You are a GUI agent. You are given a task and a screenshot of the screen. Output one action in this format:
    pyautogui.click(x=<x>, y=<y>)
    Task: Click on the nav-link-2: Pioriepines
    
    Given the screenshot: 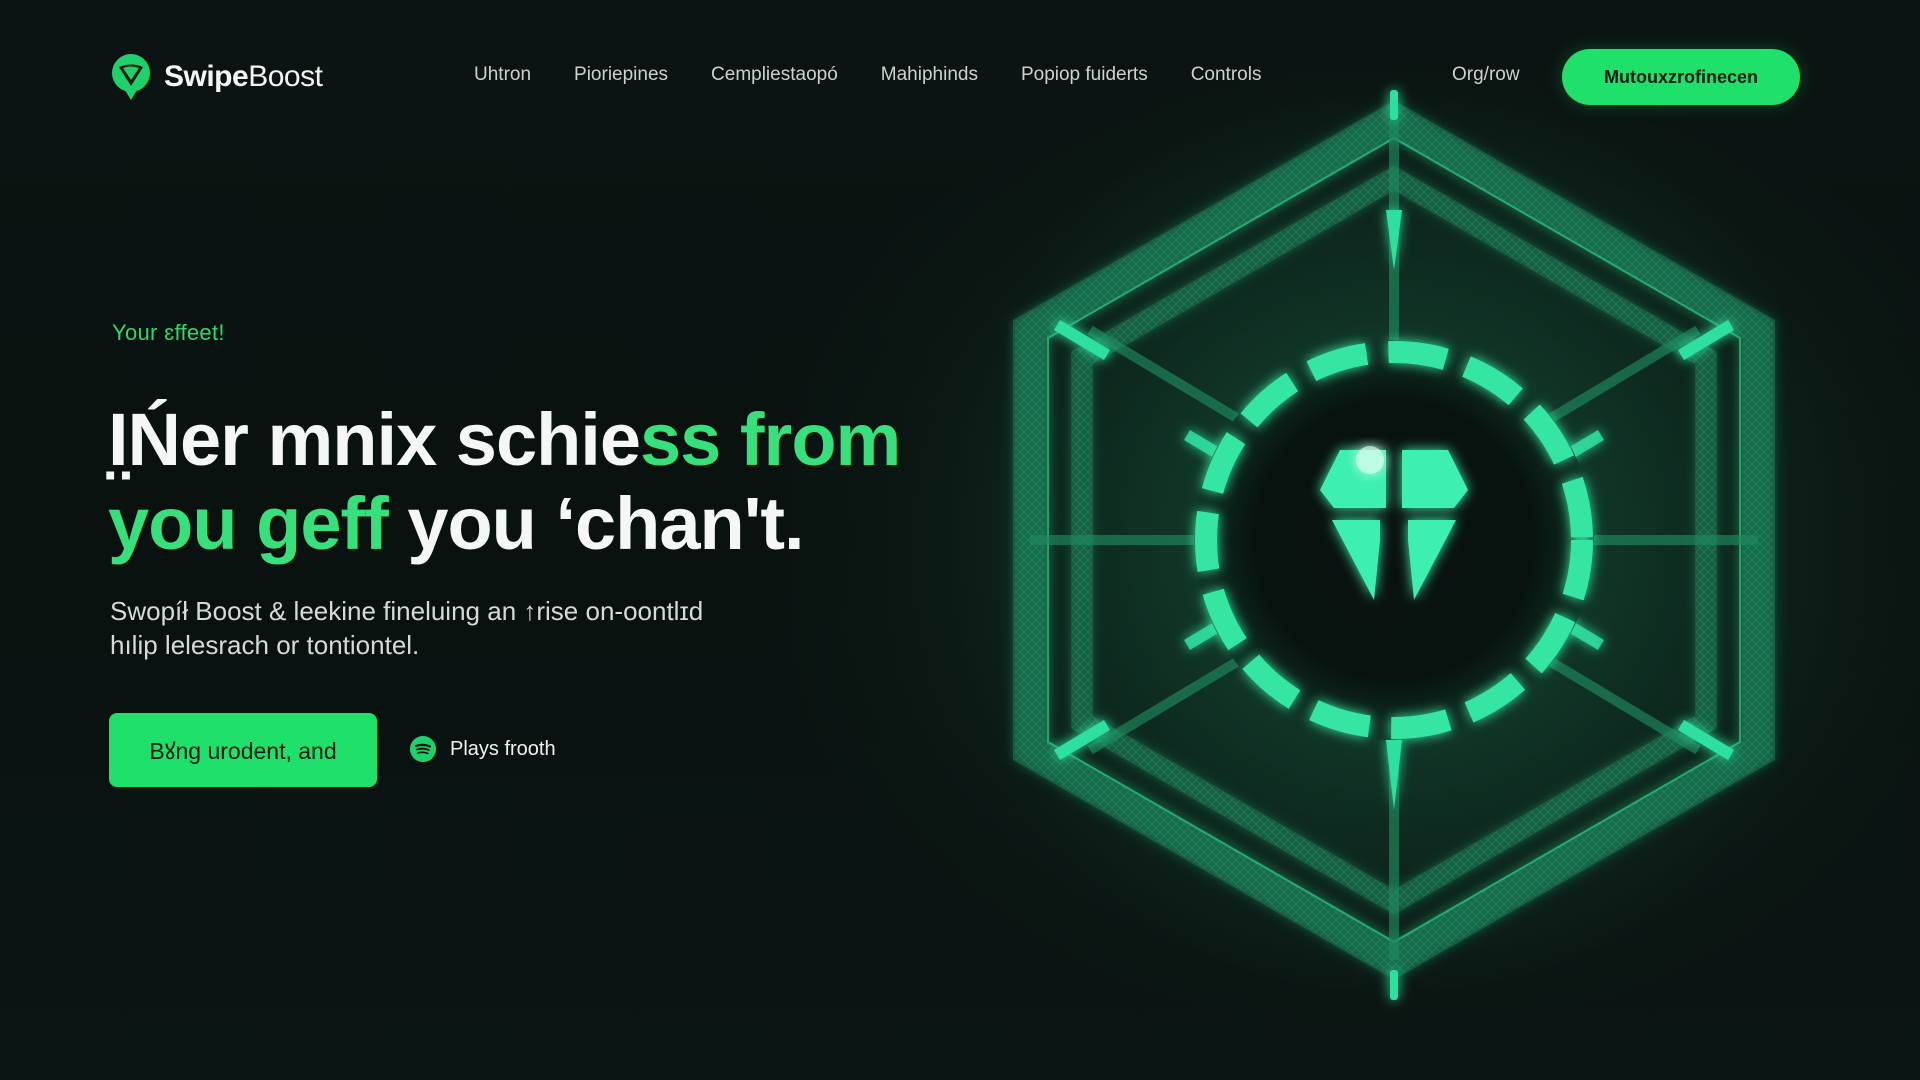 What is the action you would take?
    pyautogui.click(x=621, y=75)
    